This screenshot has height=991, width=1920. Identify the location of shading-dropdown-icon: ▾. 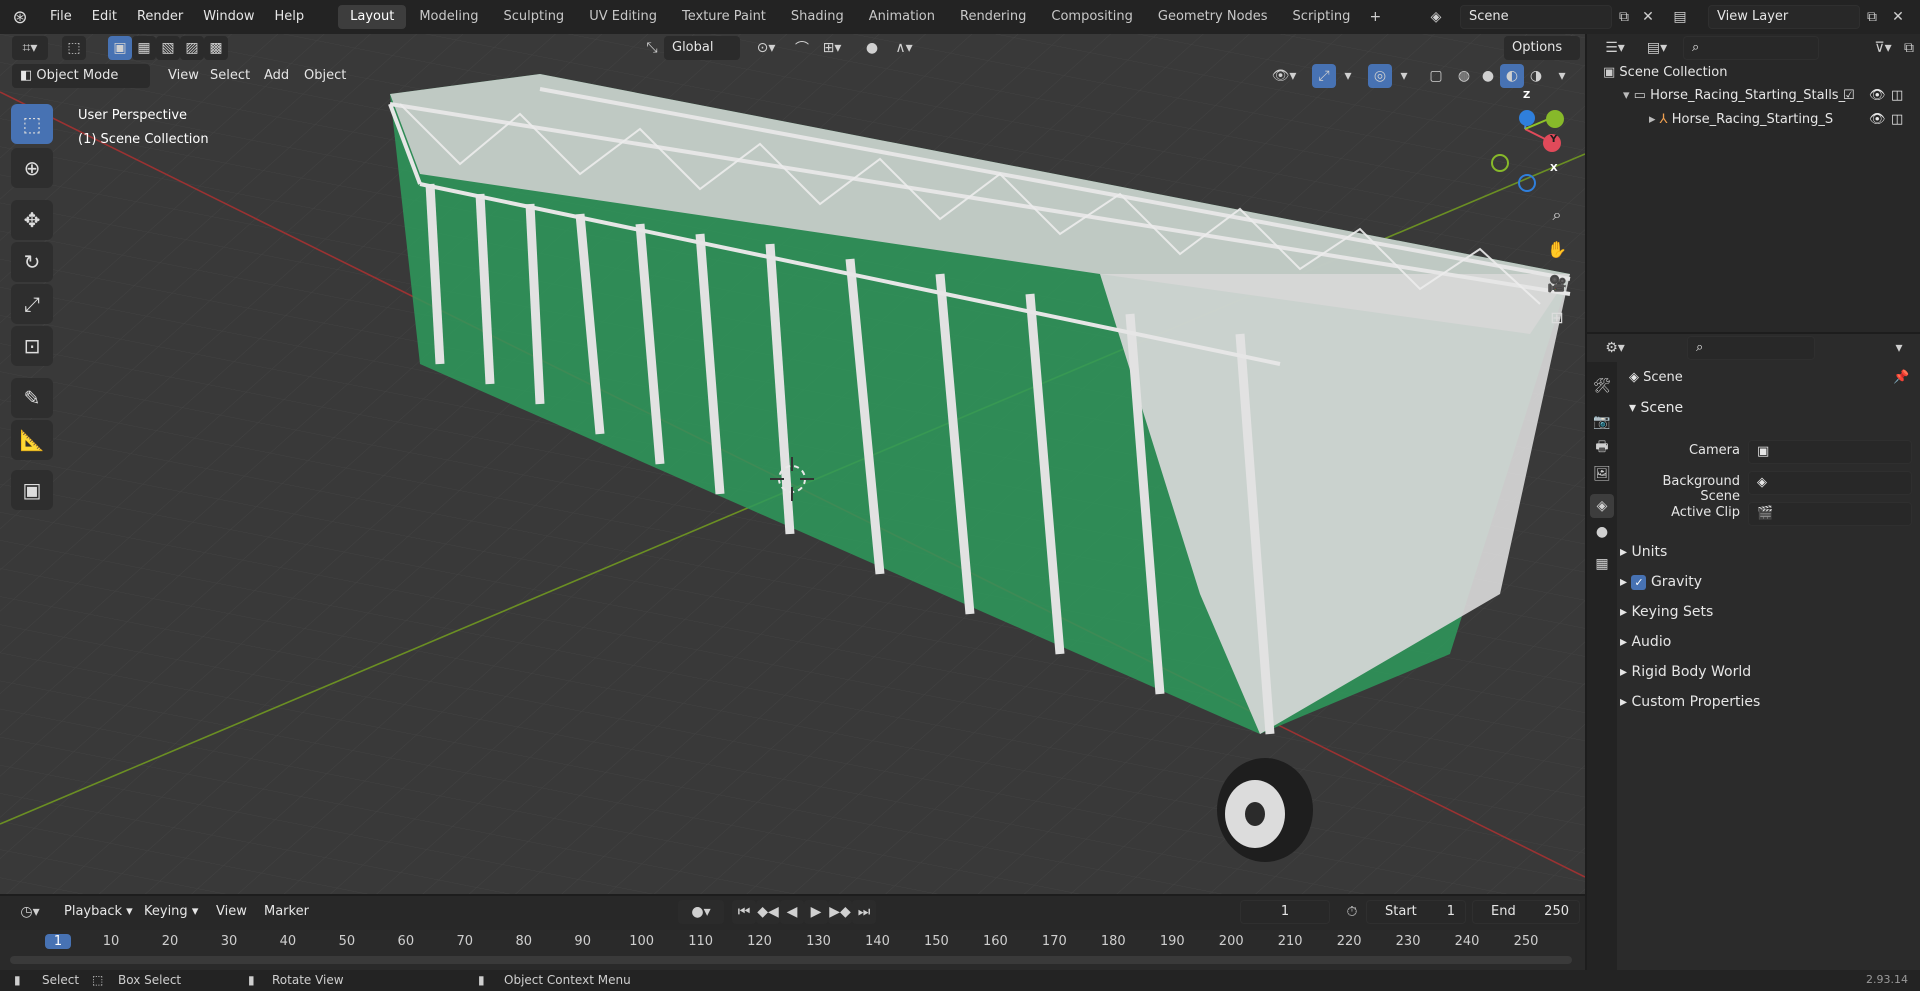
(1562, 76).